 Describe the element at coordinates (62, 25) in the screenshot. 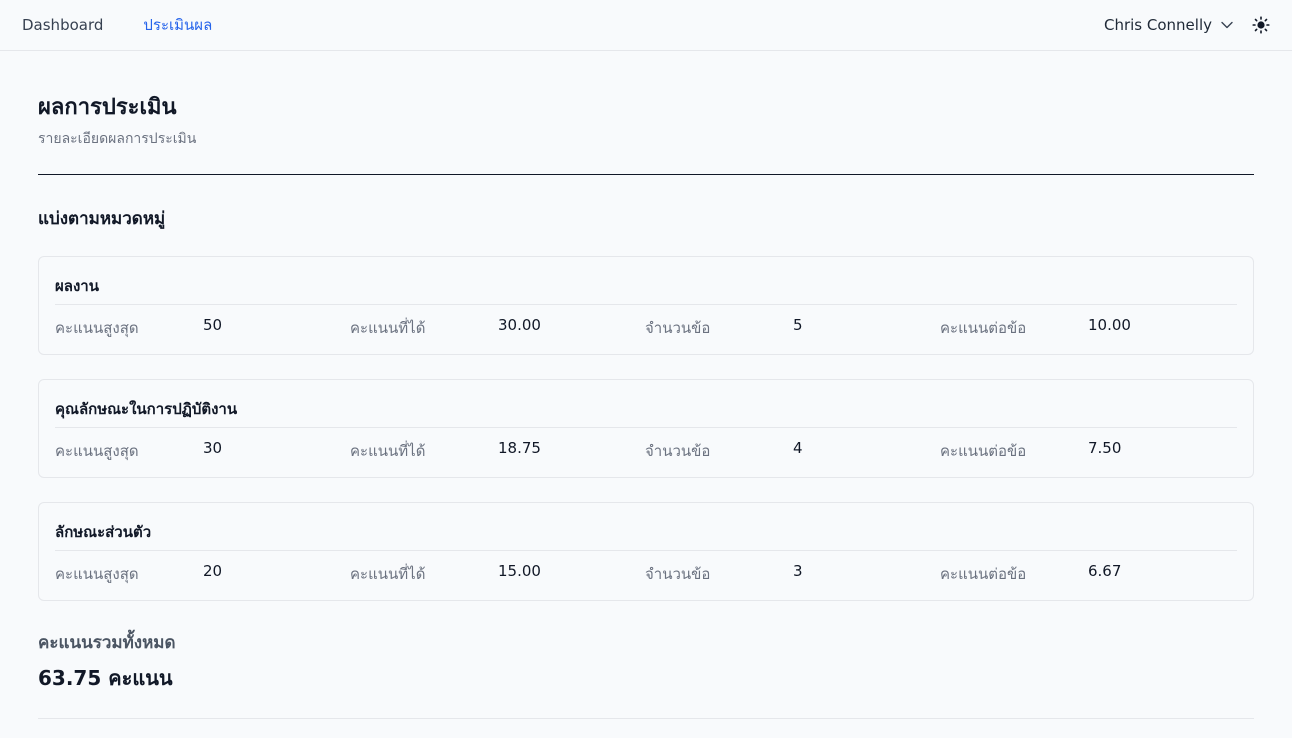

I see `nav-dashboard-link: Dashboard` at that location.